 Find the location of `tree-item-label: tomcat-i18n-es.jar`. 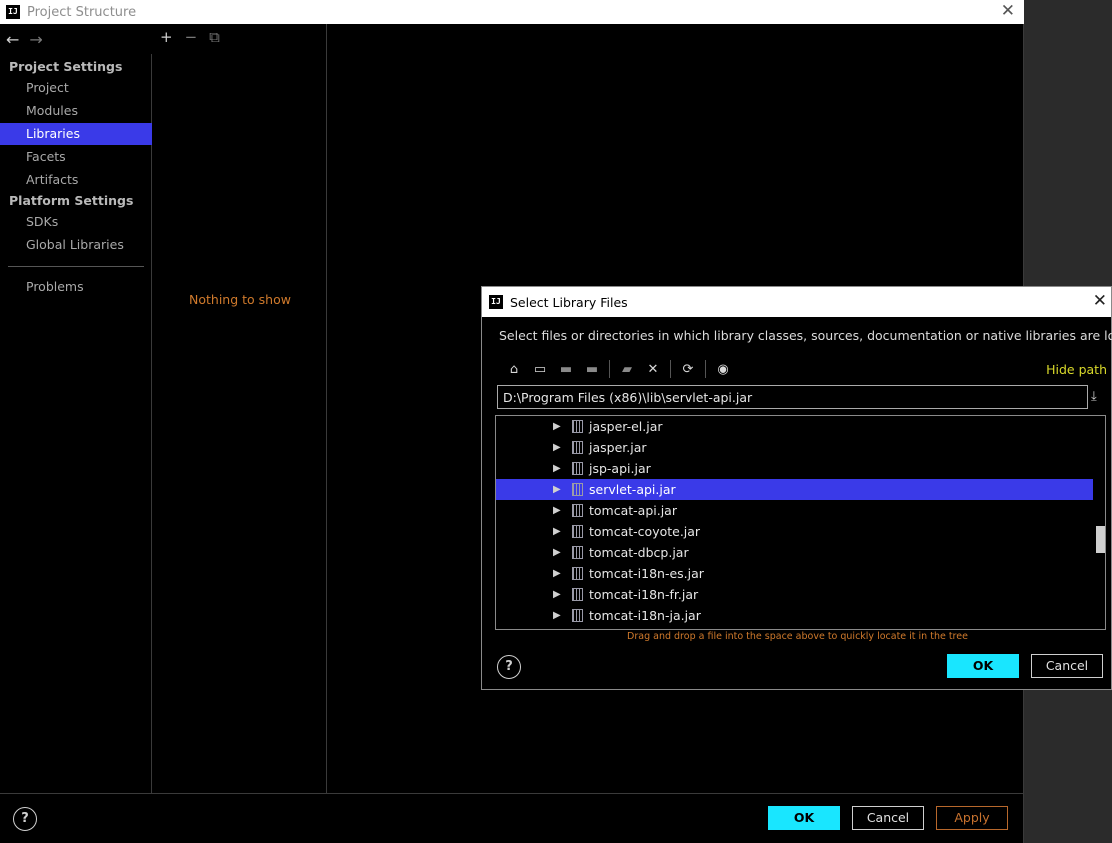

tree-item-label: tomcat-i18n-es.jar is located at coordinates (646, 573).